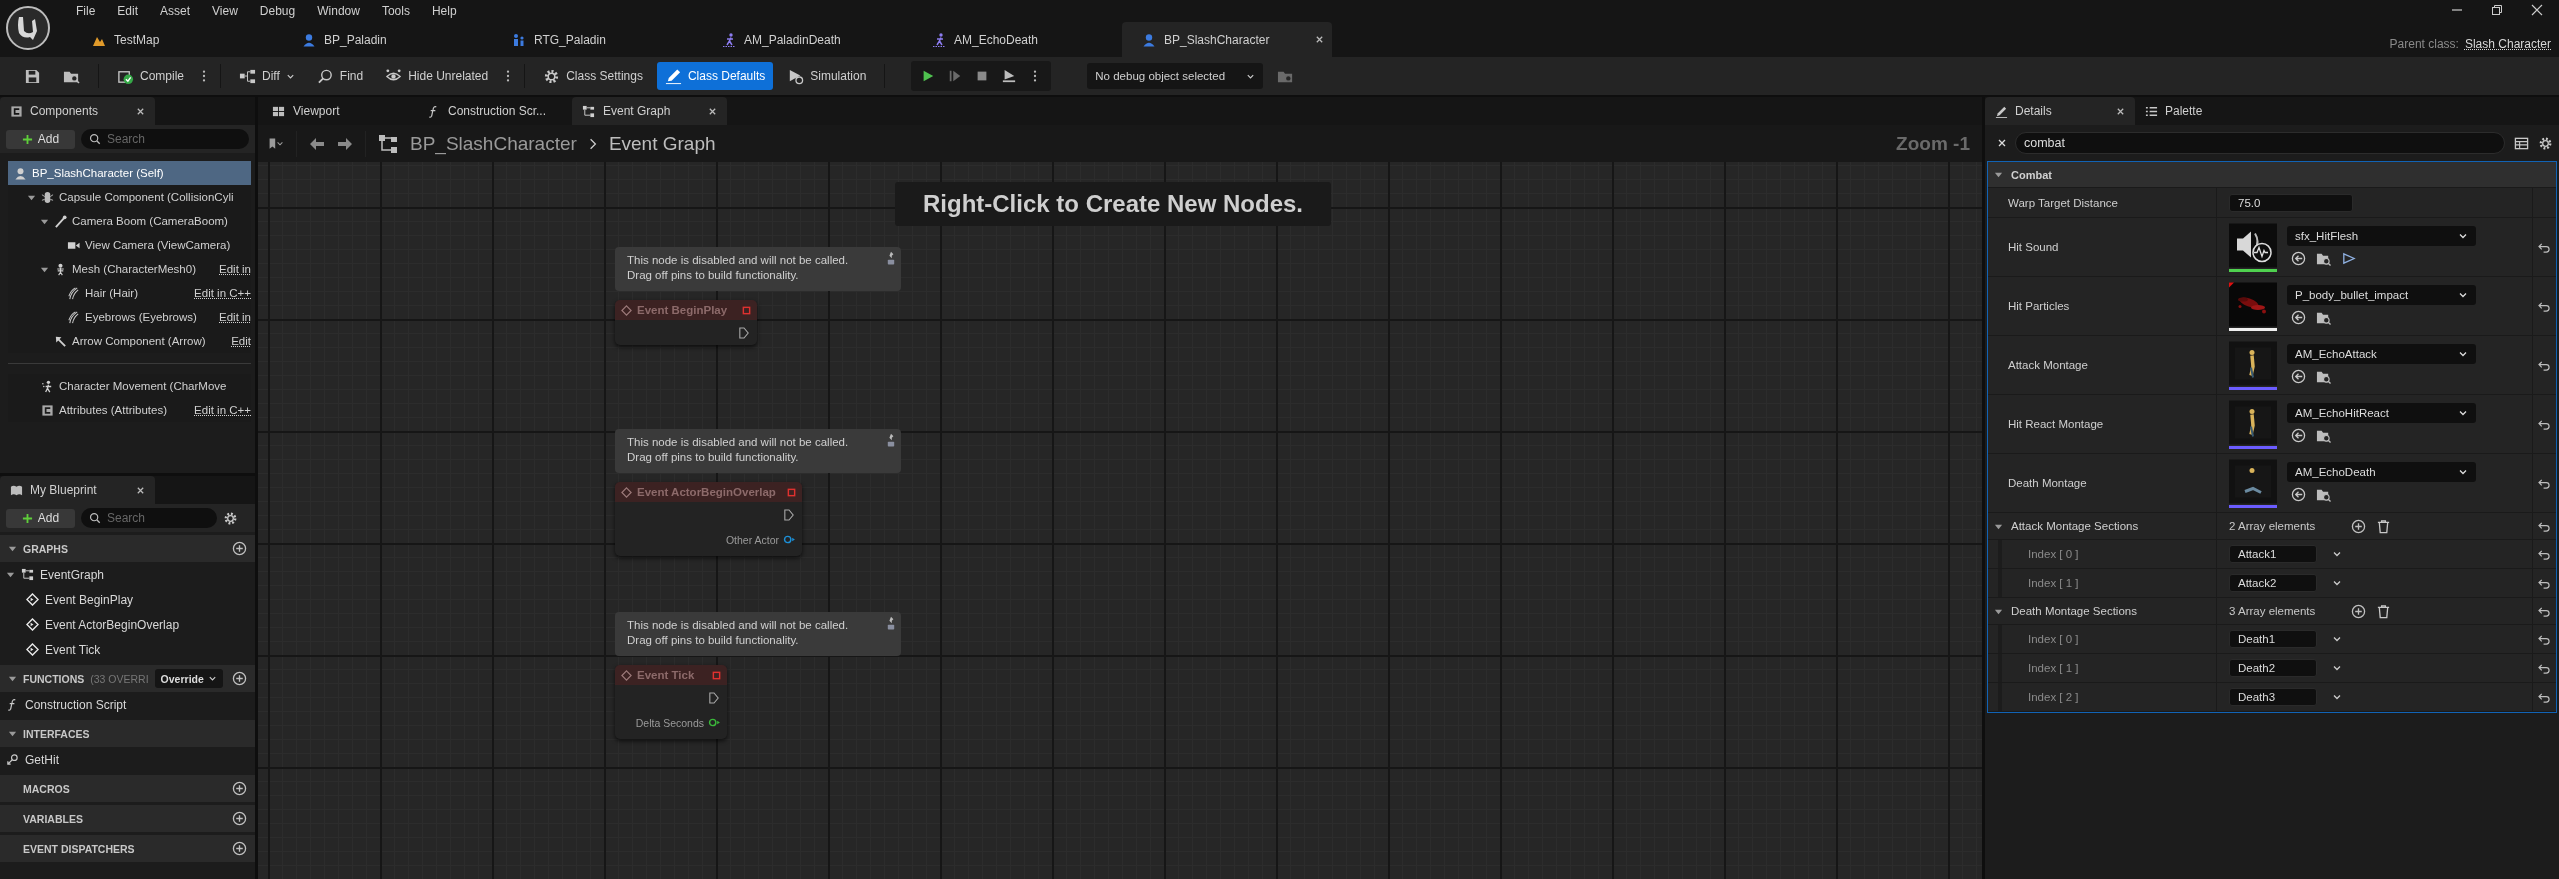 The height and width of the screenshot is (879, 2559). I want to click on asset-dropdown: AM_EchoHitReact, so click(2381, 412).